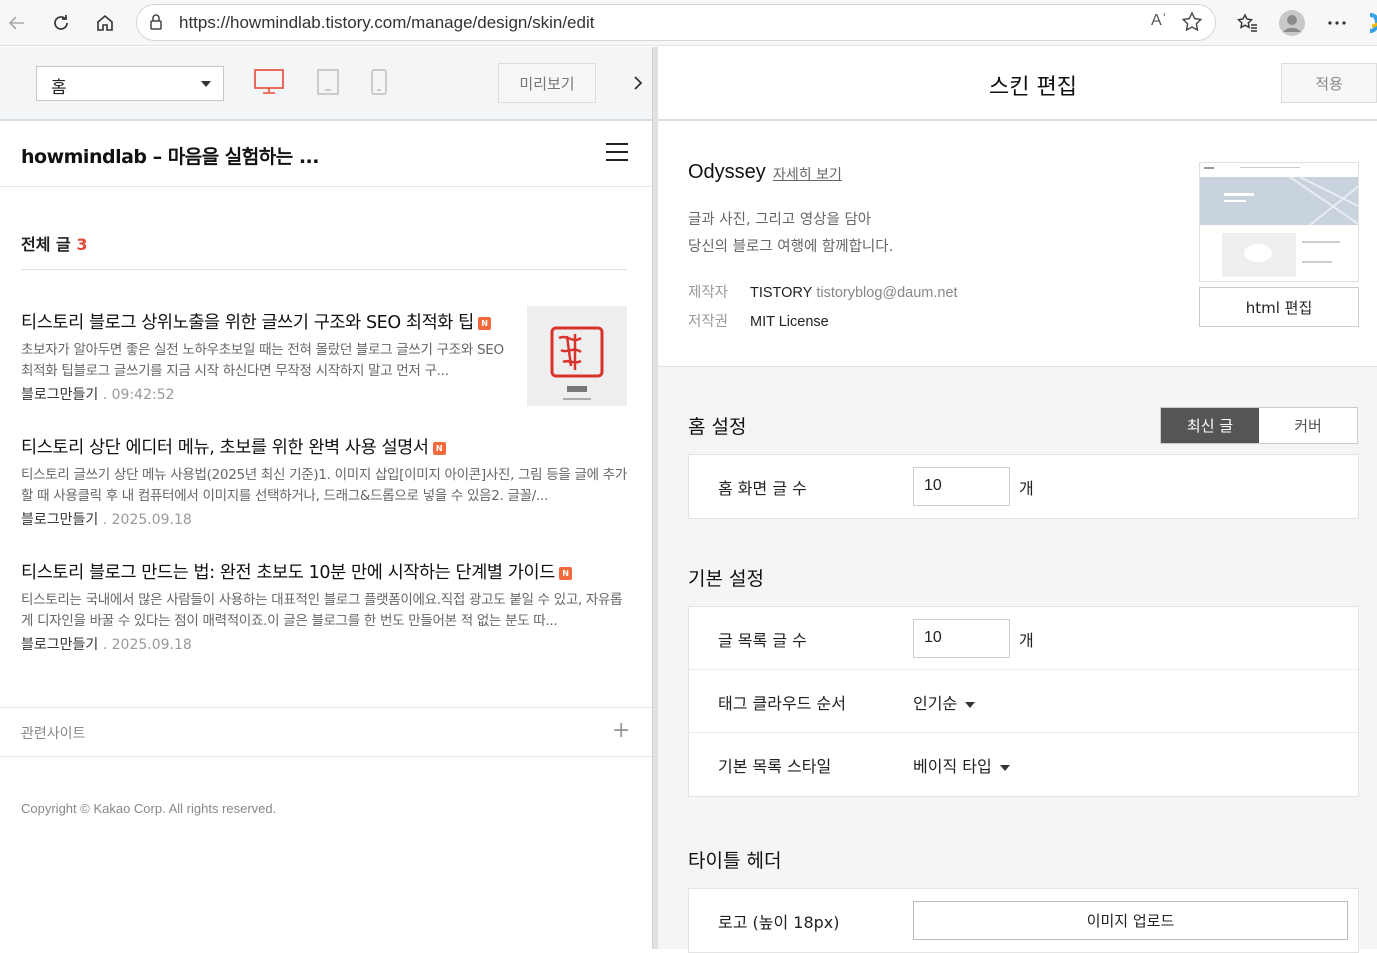 This screenshot has width=1377, height=953. I want to click on list-count-label: 글 목록 글 수, so click(762, 640).